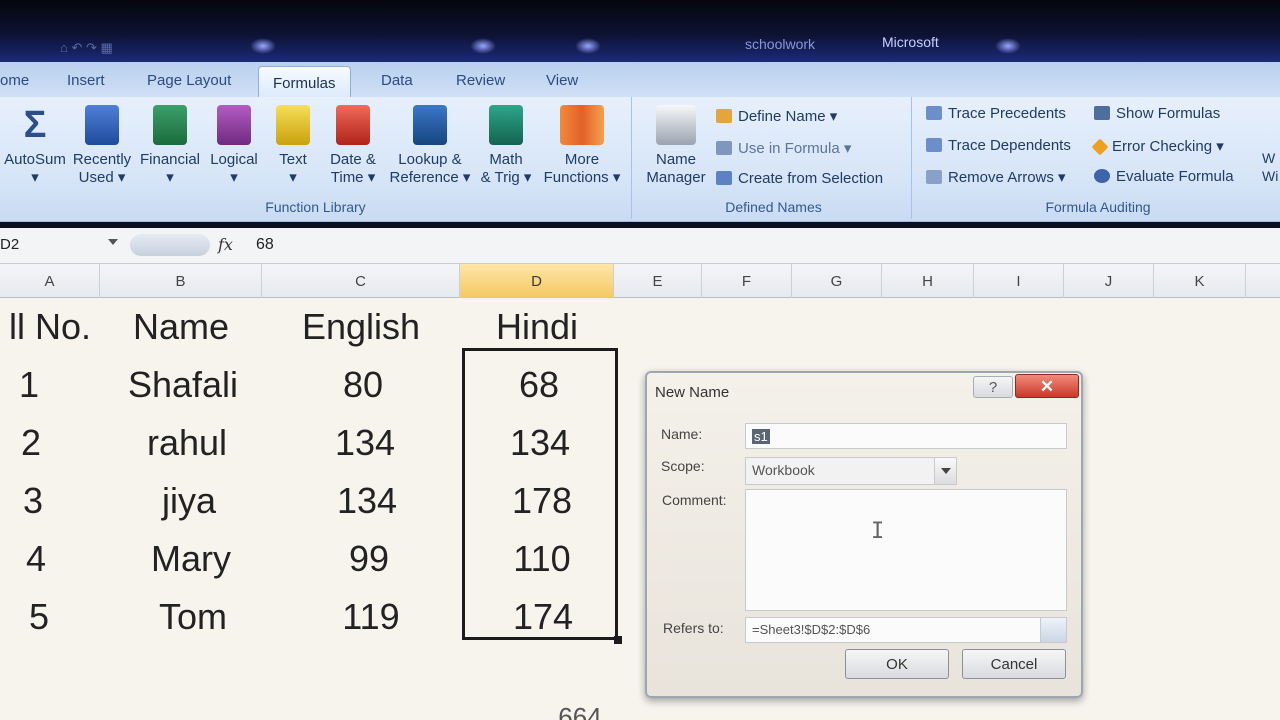 Image resolution: width=1280 pixels, height=720 pixels. What do you see at coordinates (694, 500) in the screenshot?
I see `comment-label: Comment:` at bounding box center [694, 500].